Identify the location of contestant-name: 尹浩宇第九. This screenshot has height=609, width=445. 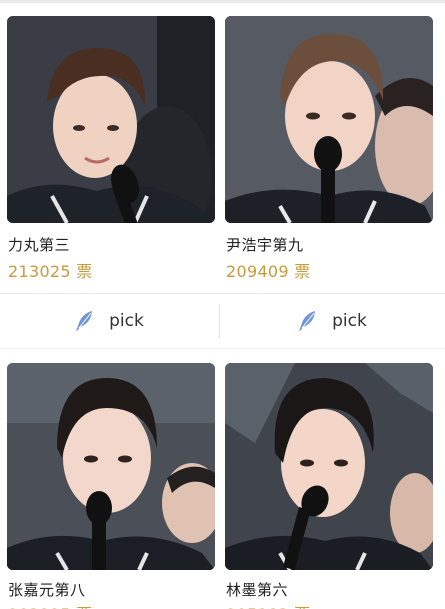
(265, 245).